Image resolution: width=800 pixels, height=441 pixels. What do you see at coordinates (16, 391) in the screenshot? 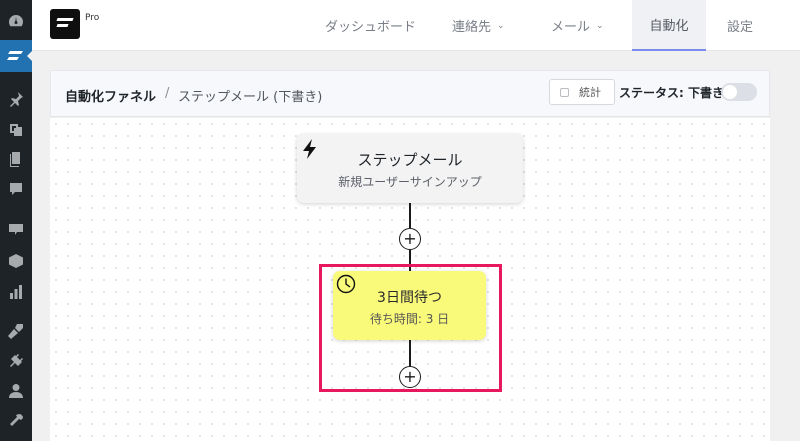
I see `users-icon` at bounding box center [16, 391].